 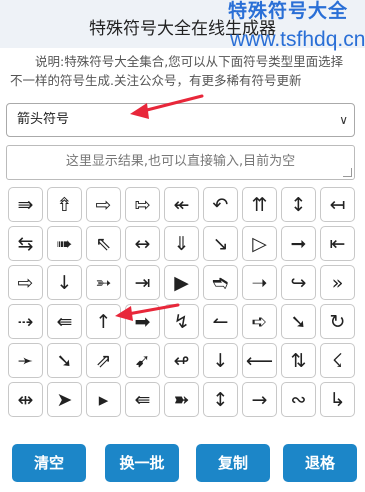 What do you see at coordinates (181, 399) in the screenshot?
I see `symbol-cell: ➽` at bounding box center [181, 399].